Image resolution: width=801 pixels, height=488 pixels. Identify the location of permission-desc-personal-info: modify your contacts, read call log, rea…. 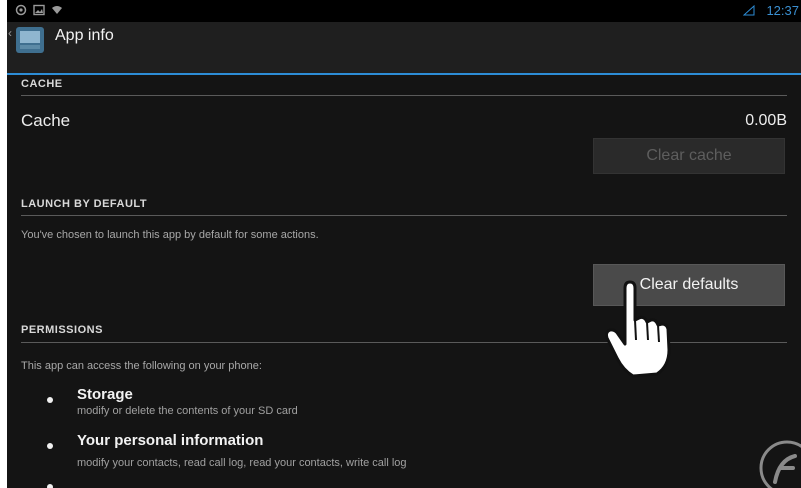
(242, 463).